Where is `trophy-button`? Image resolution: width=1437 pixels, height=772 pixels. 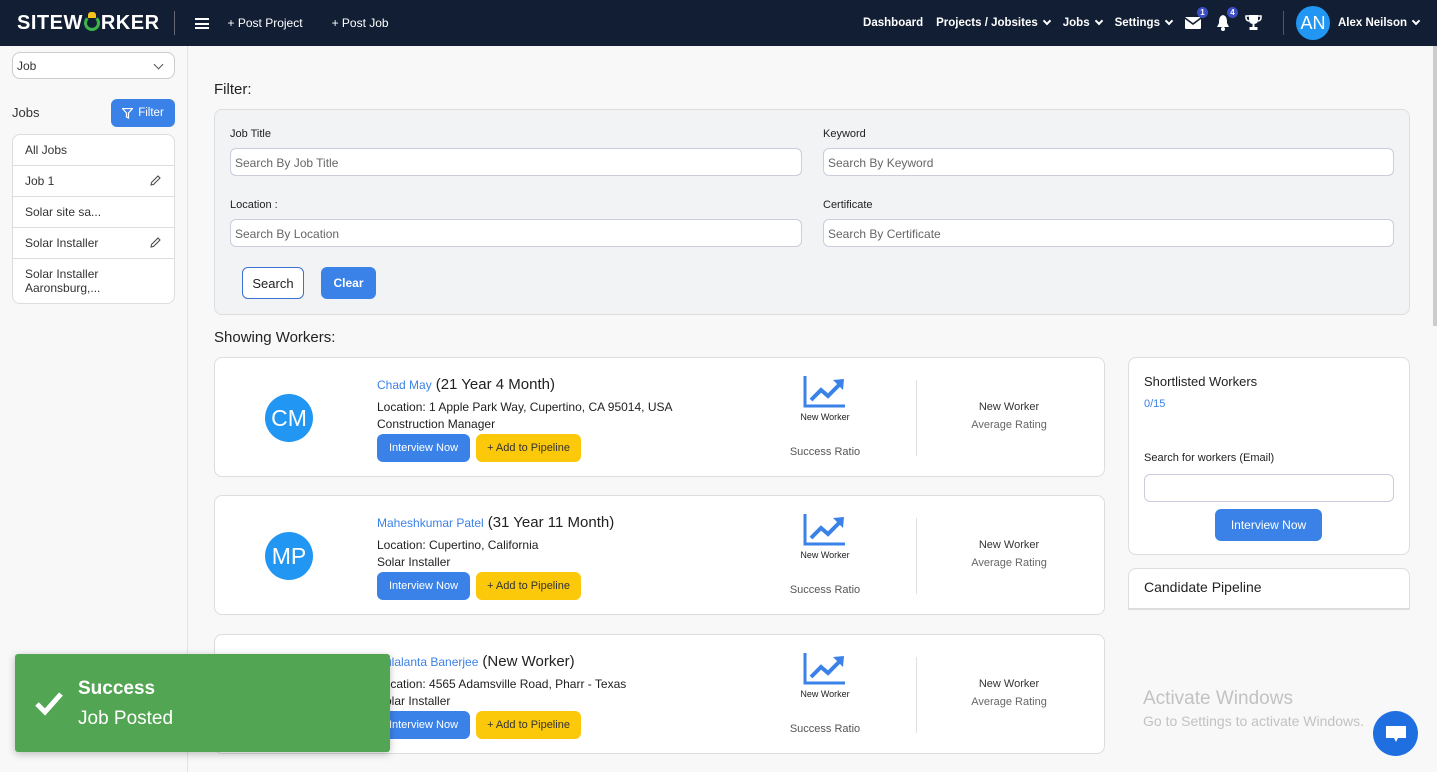 trophy-button is located at coordinates (1253, 23).